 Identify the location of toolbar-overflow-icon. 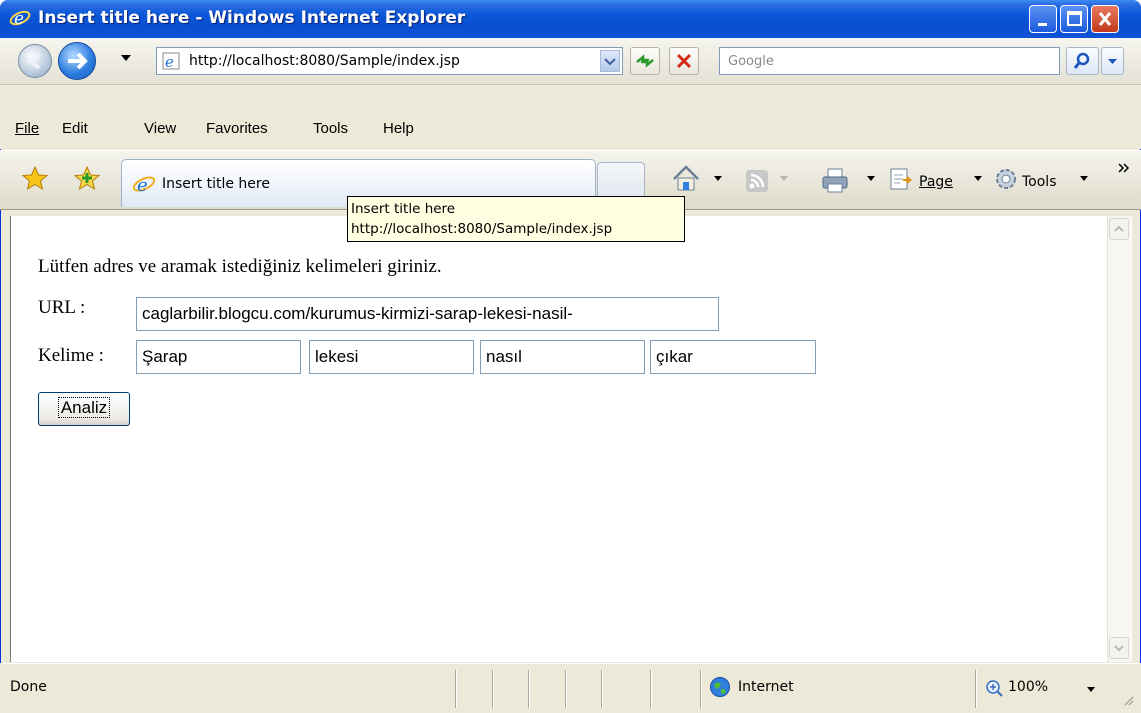
(1124, 168).